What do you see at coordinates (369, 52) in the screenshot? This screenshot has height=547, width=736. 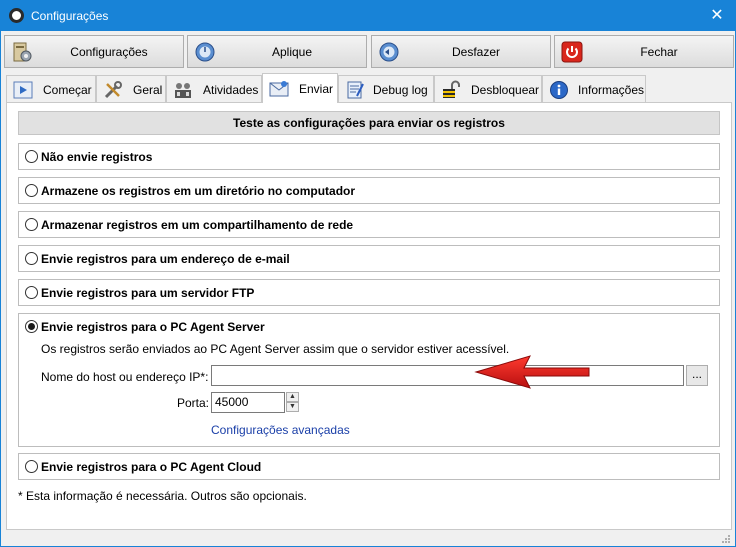 I see `toolbar: Configurações Aplique Desfazer Fechar` at bounding box center [369, 52].